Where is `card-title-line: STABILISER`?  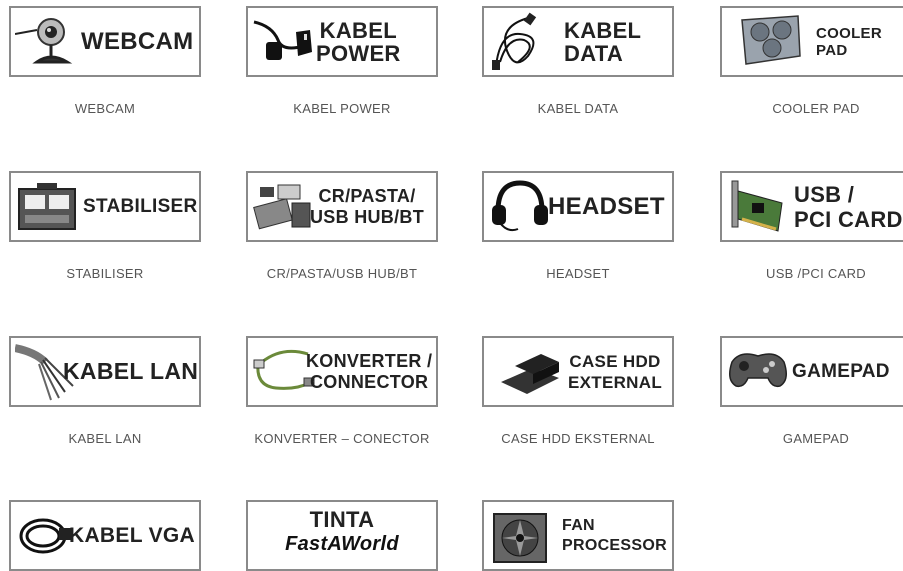 card-title-line: STABILISER is located at coordinates (140, 206).